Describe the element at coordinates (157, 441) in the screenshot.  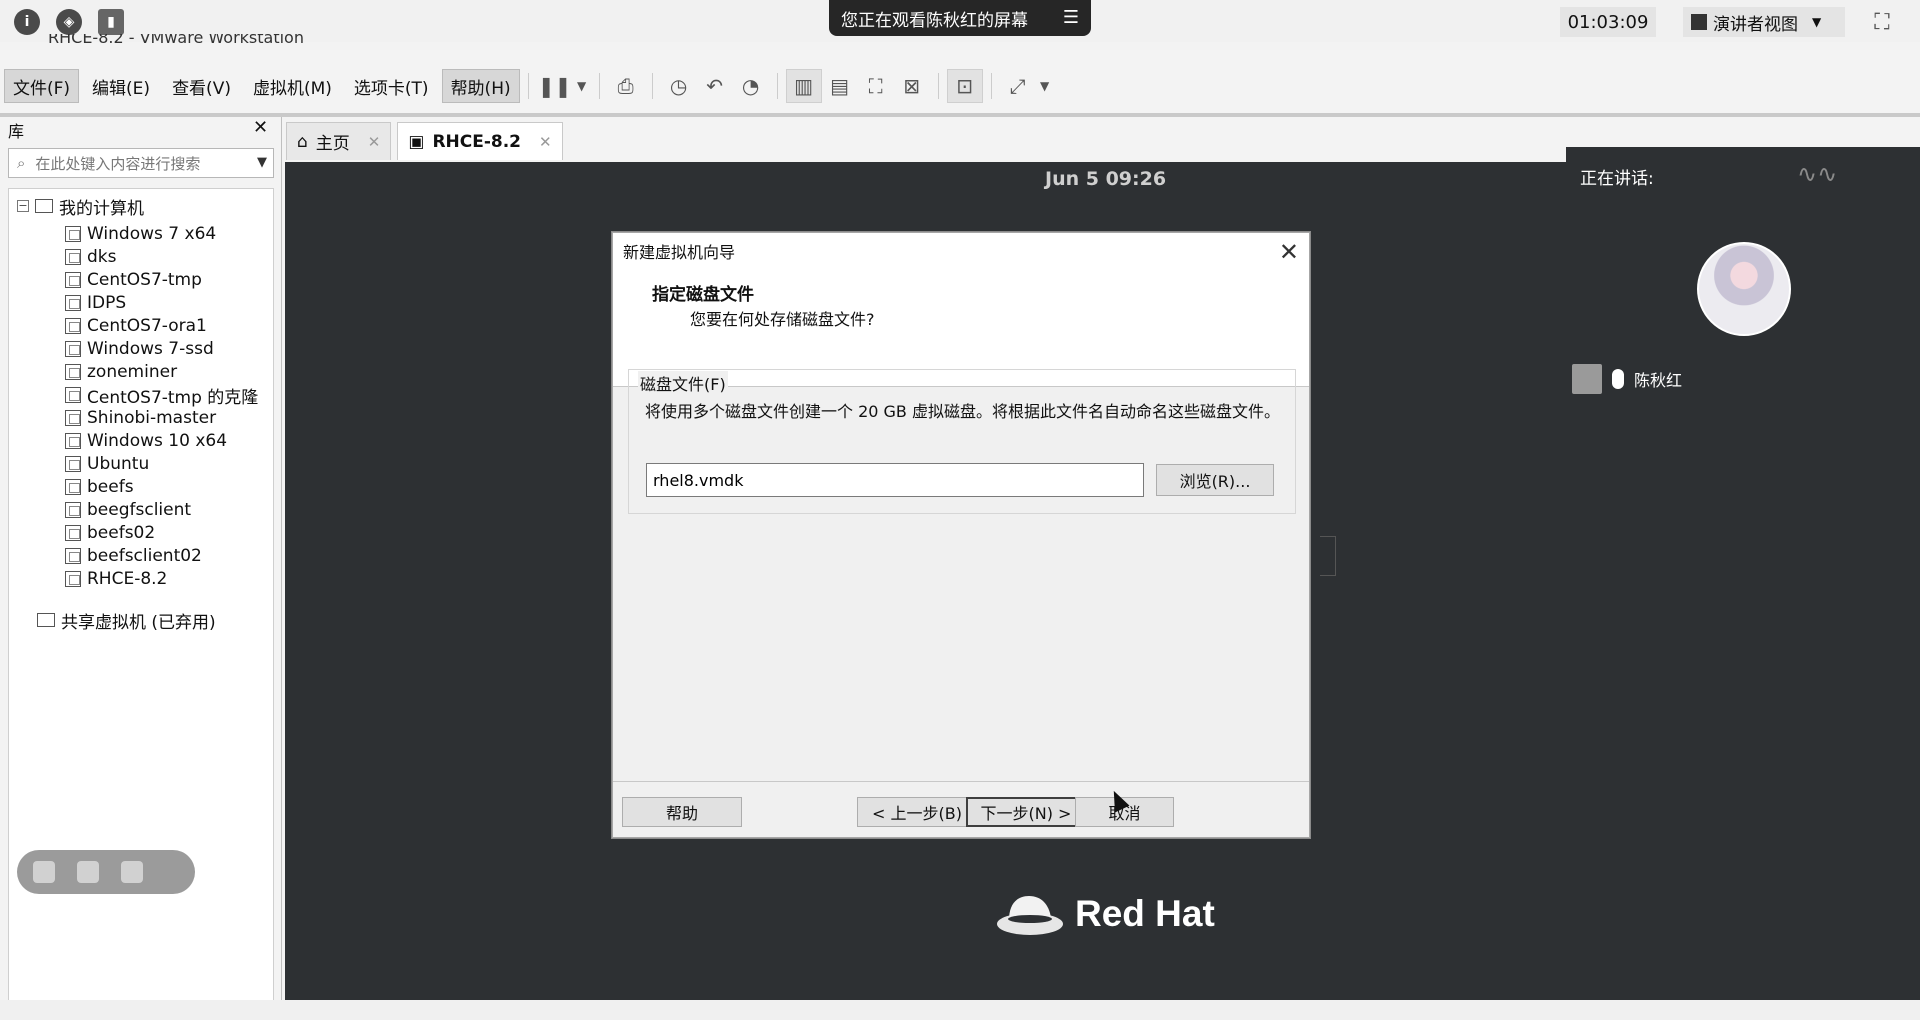
I see `tree-item-label: Windows 10 x64` at that location.